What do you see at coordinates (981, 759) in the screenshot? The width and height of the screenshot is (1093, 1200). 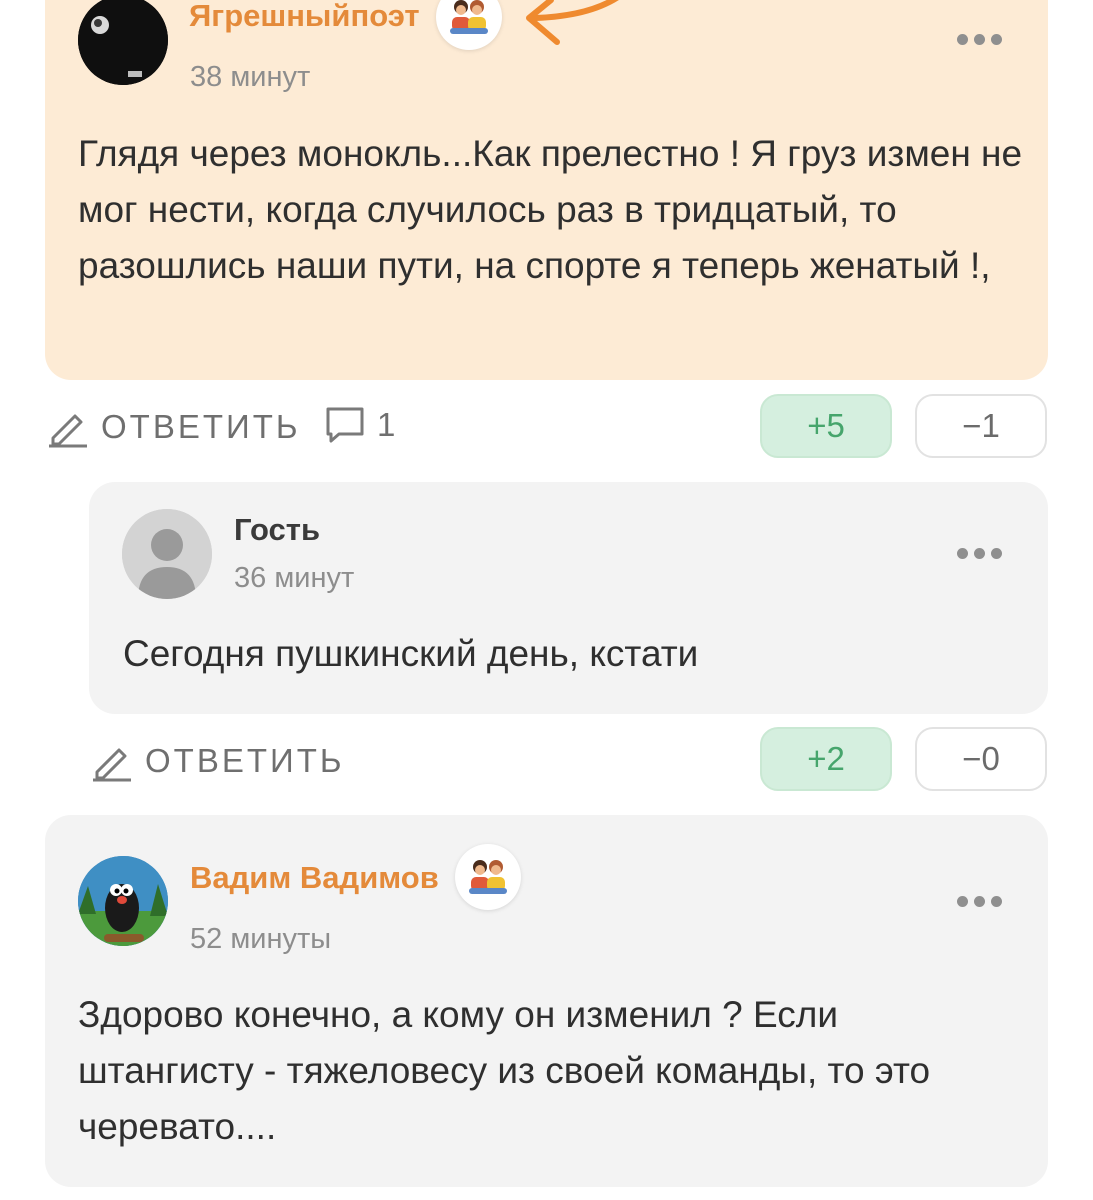 I see `downvote-button: −0` at bounding box center [981, 759].